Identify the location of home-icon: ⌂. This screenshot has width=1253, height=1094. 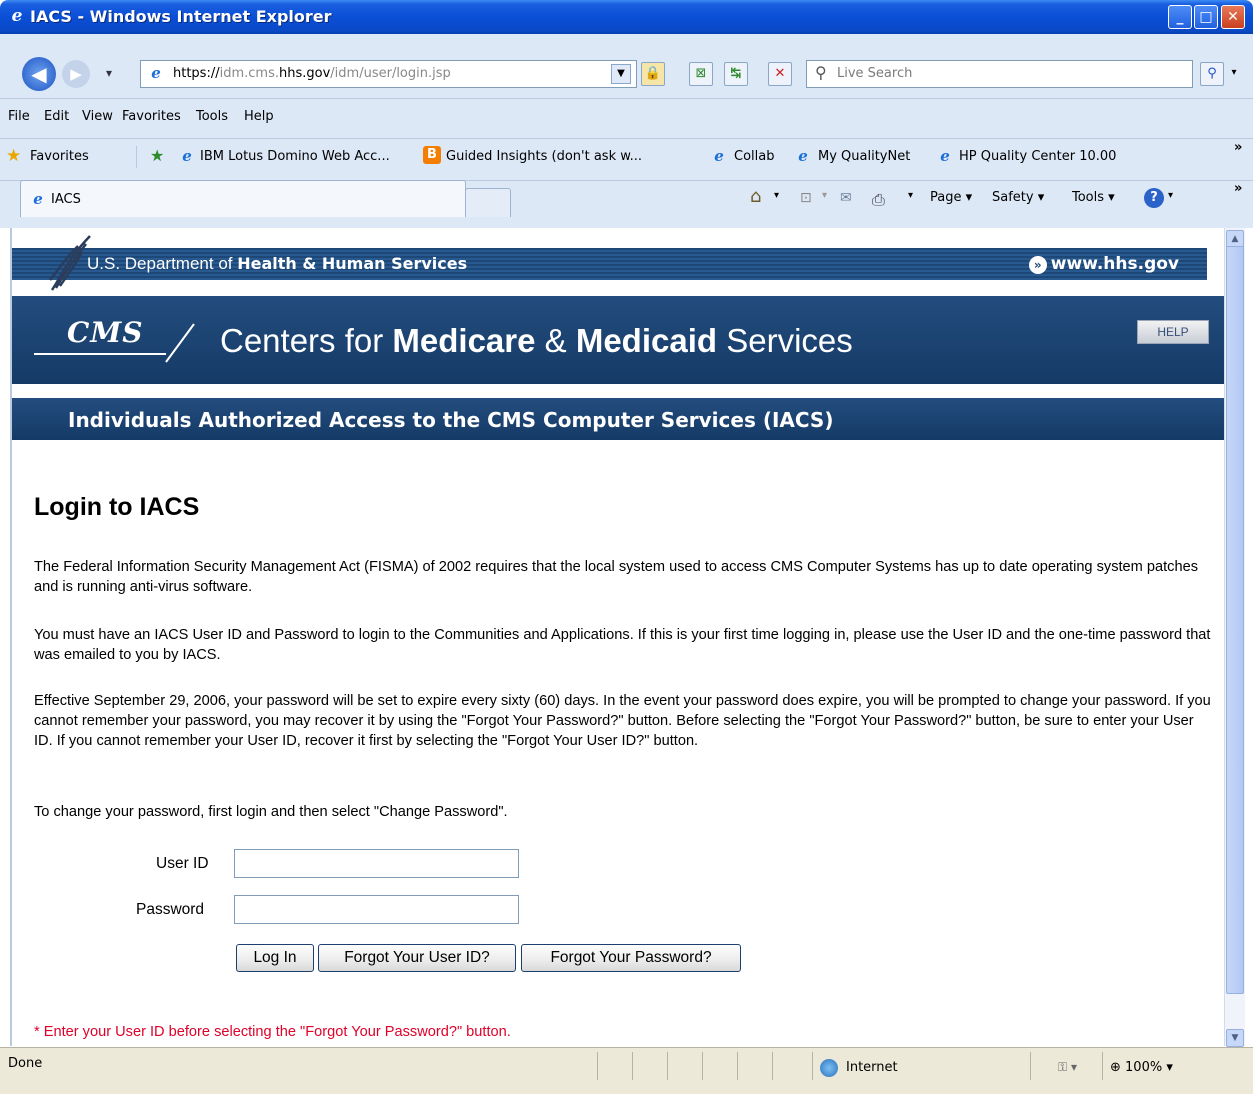
(755, 196).